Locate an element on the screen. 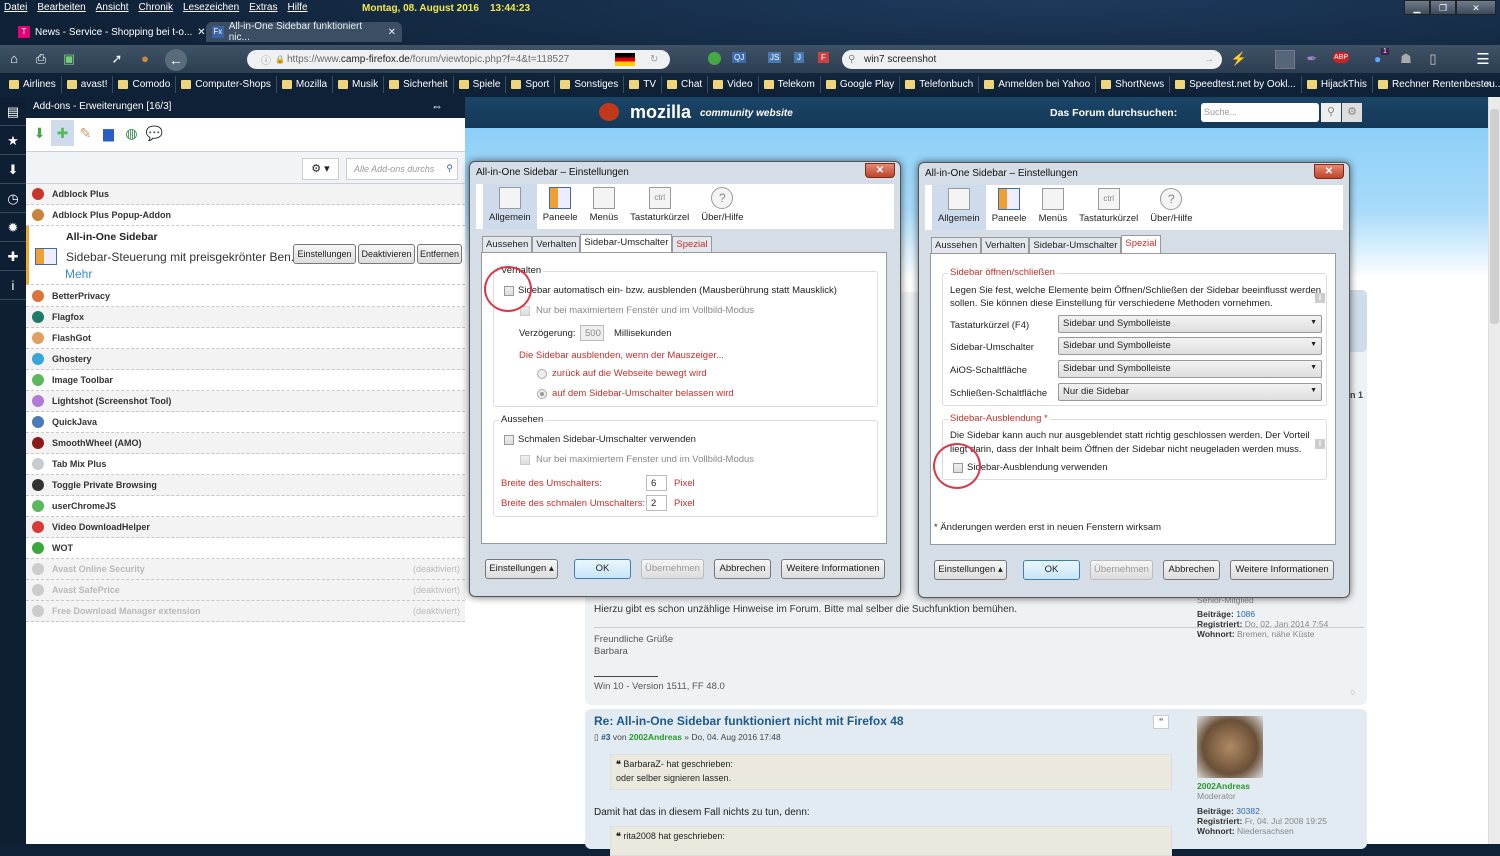  category-menues: Menüs is located at coordinates (1053, 207).